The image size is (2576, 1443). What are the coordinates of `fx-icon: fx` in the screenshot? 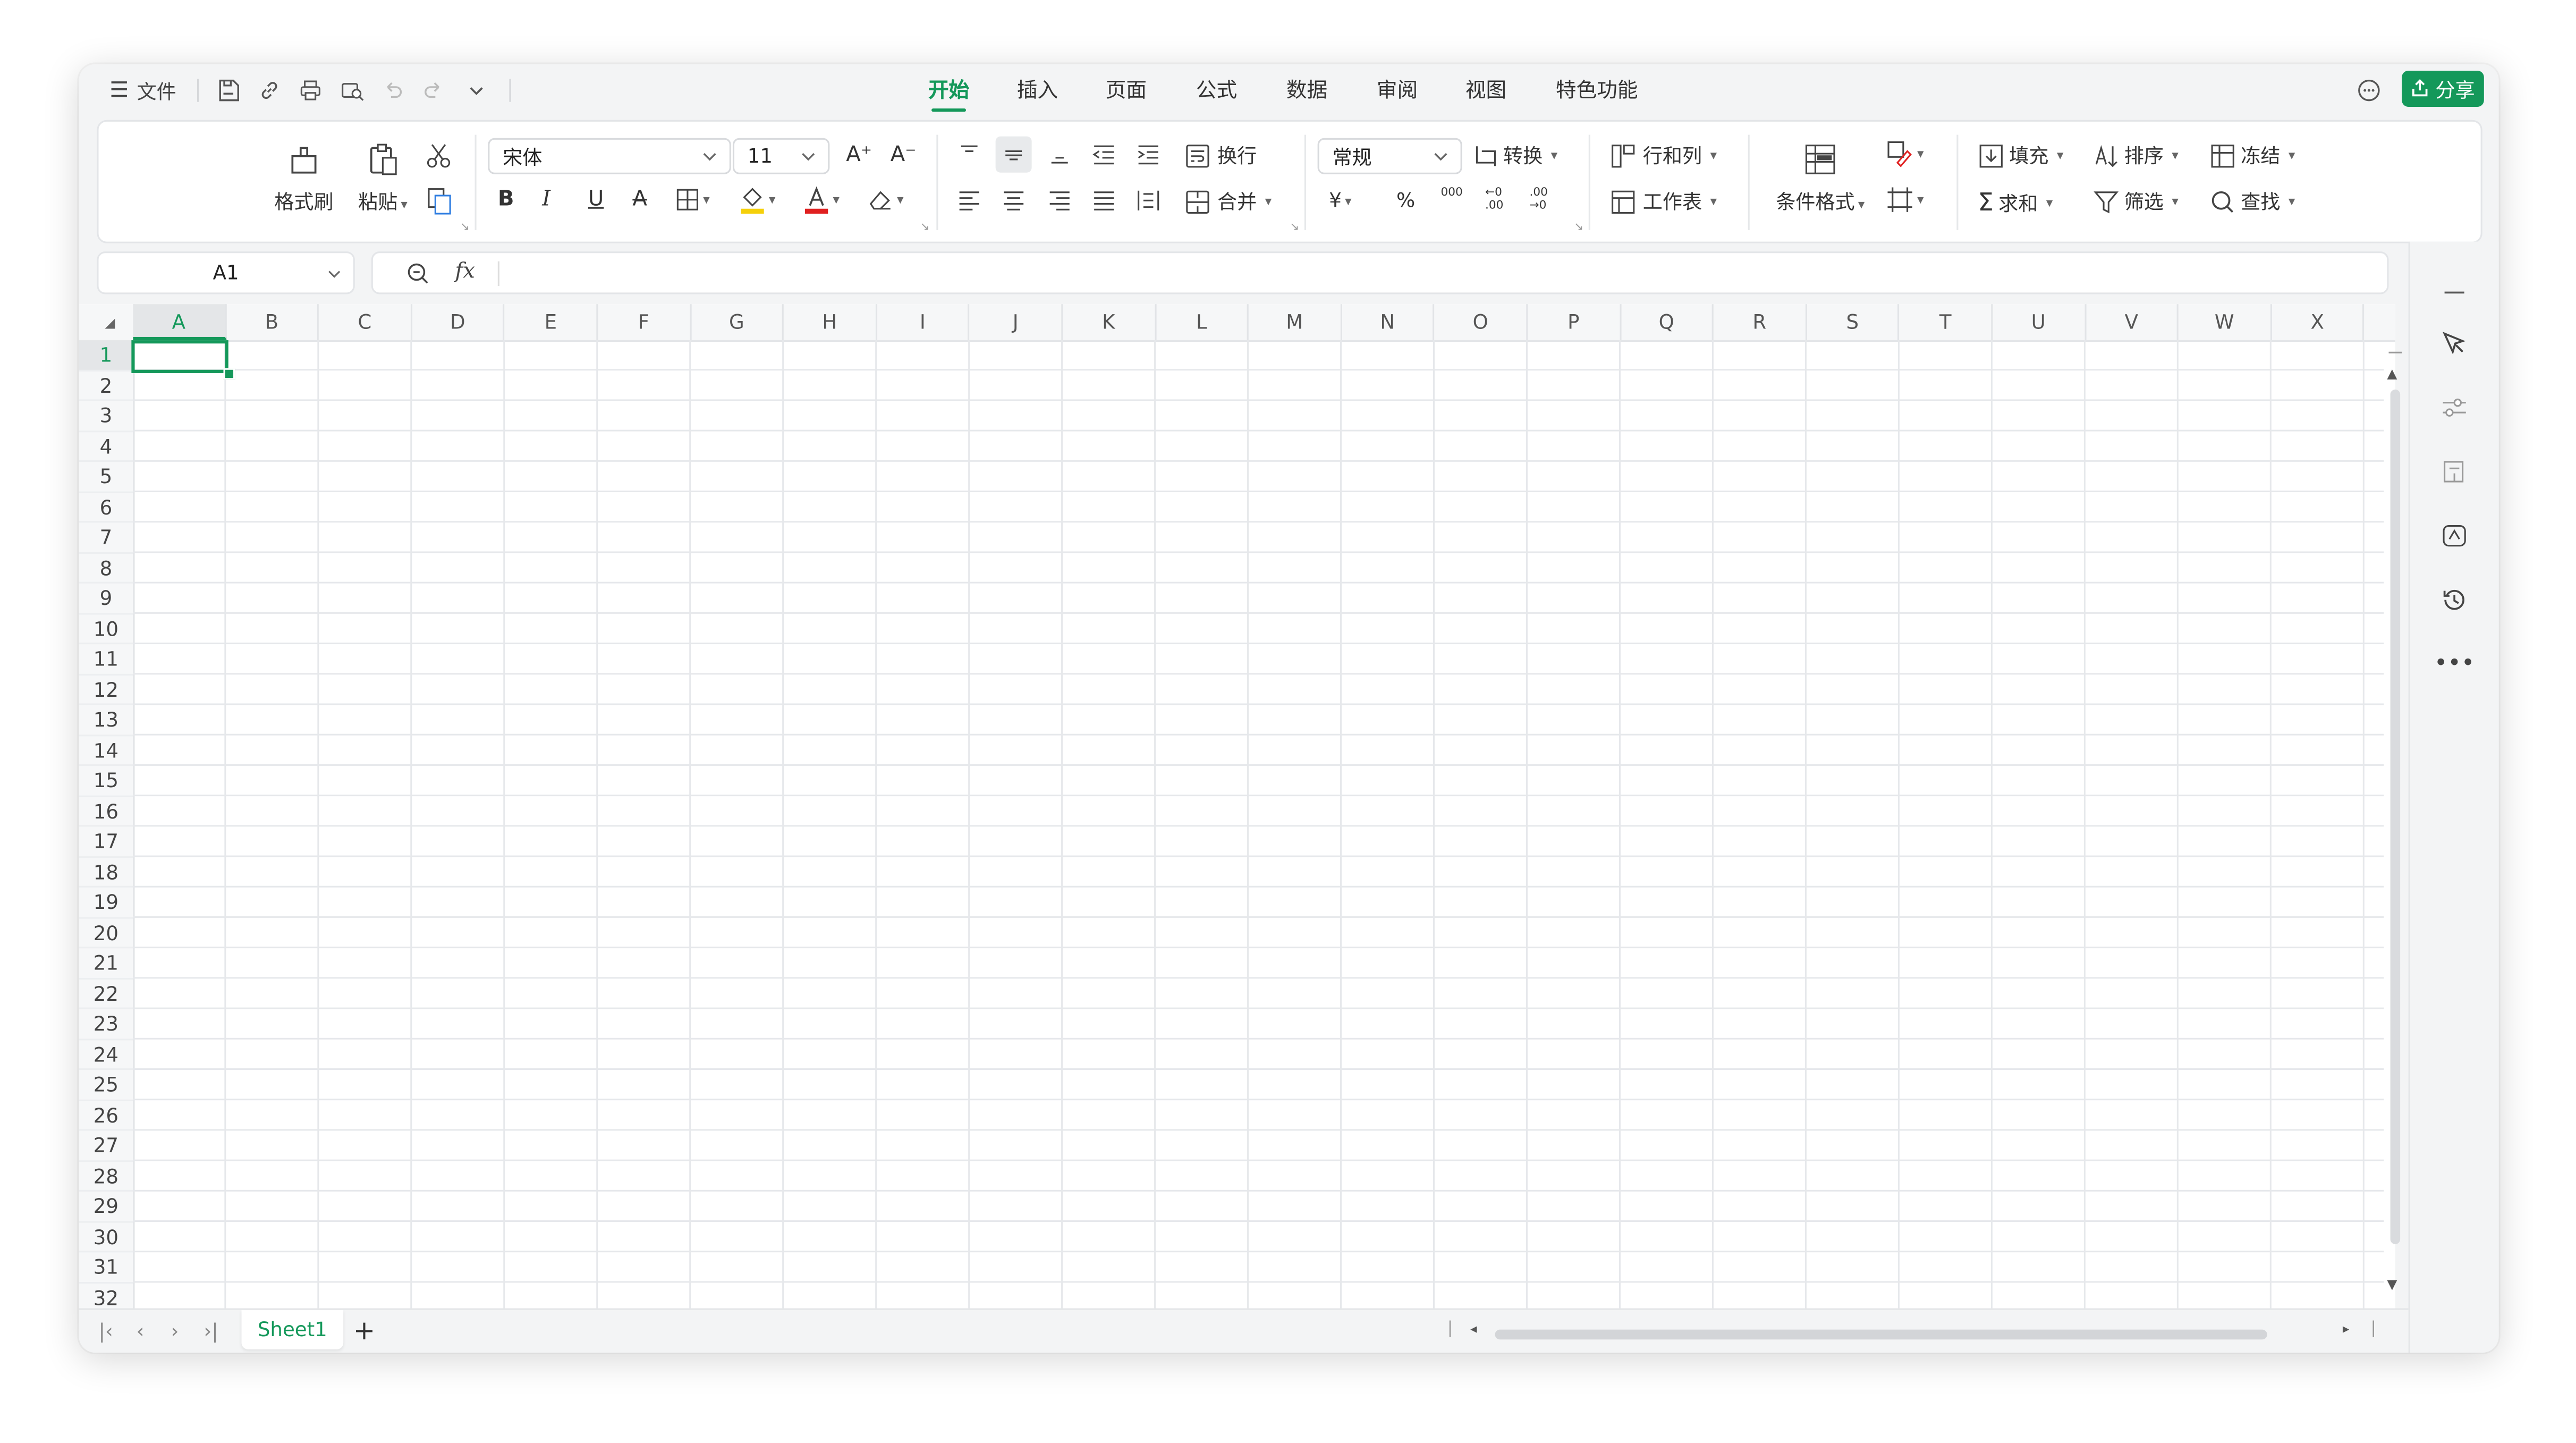 It's located at (465, 272).